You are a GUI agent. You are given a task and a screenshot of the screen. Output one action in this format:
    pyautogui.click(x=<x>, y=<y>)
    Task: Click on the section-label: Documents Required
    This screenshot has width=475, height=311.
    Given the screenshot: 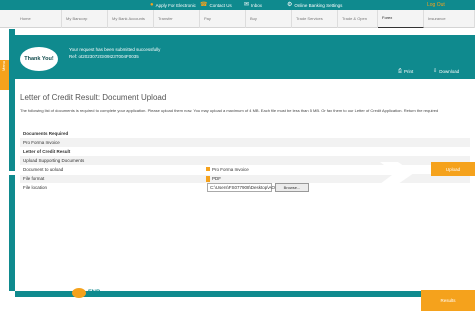 What is the action you would take?
    pyautogui.click(x=46, y=133)
    